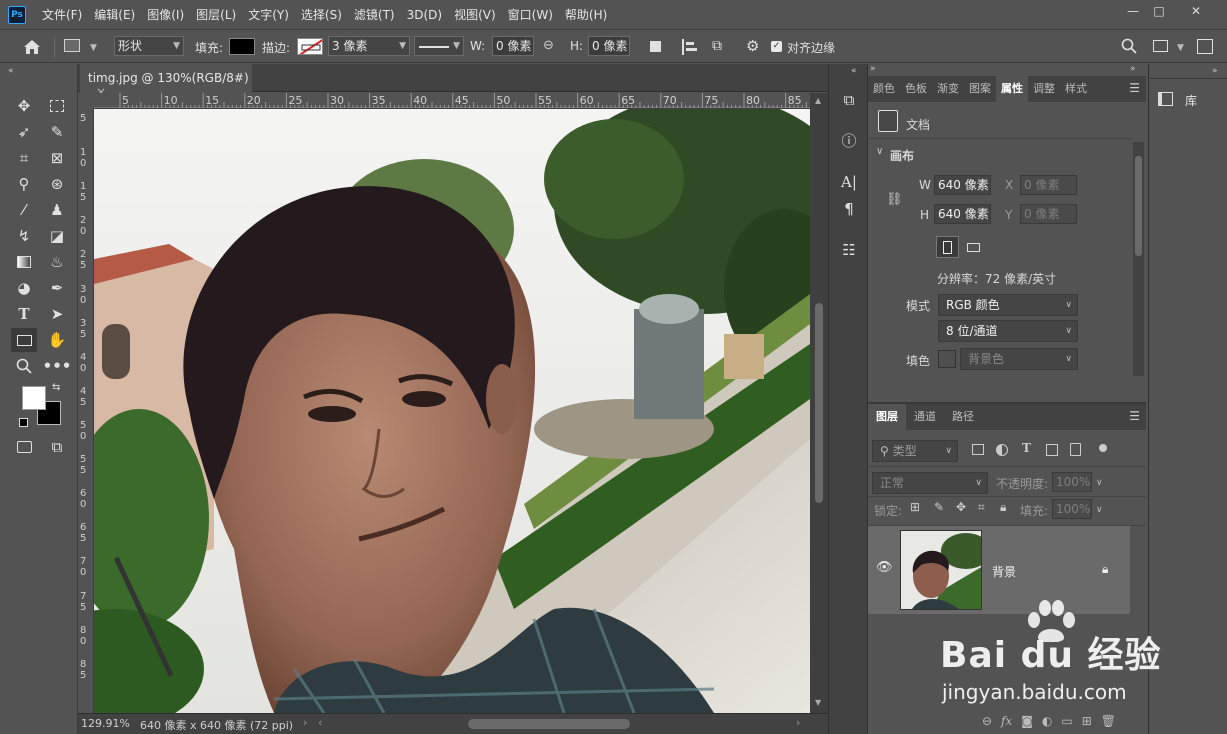  Describe the element at coordinates (655, 46) in the screenshot. I see `path-operations-icon` at that location.